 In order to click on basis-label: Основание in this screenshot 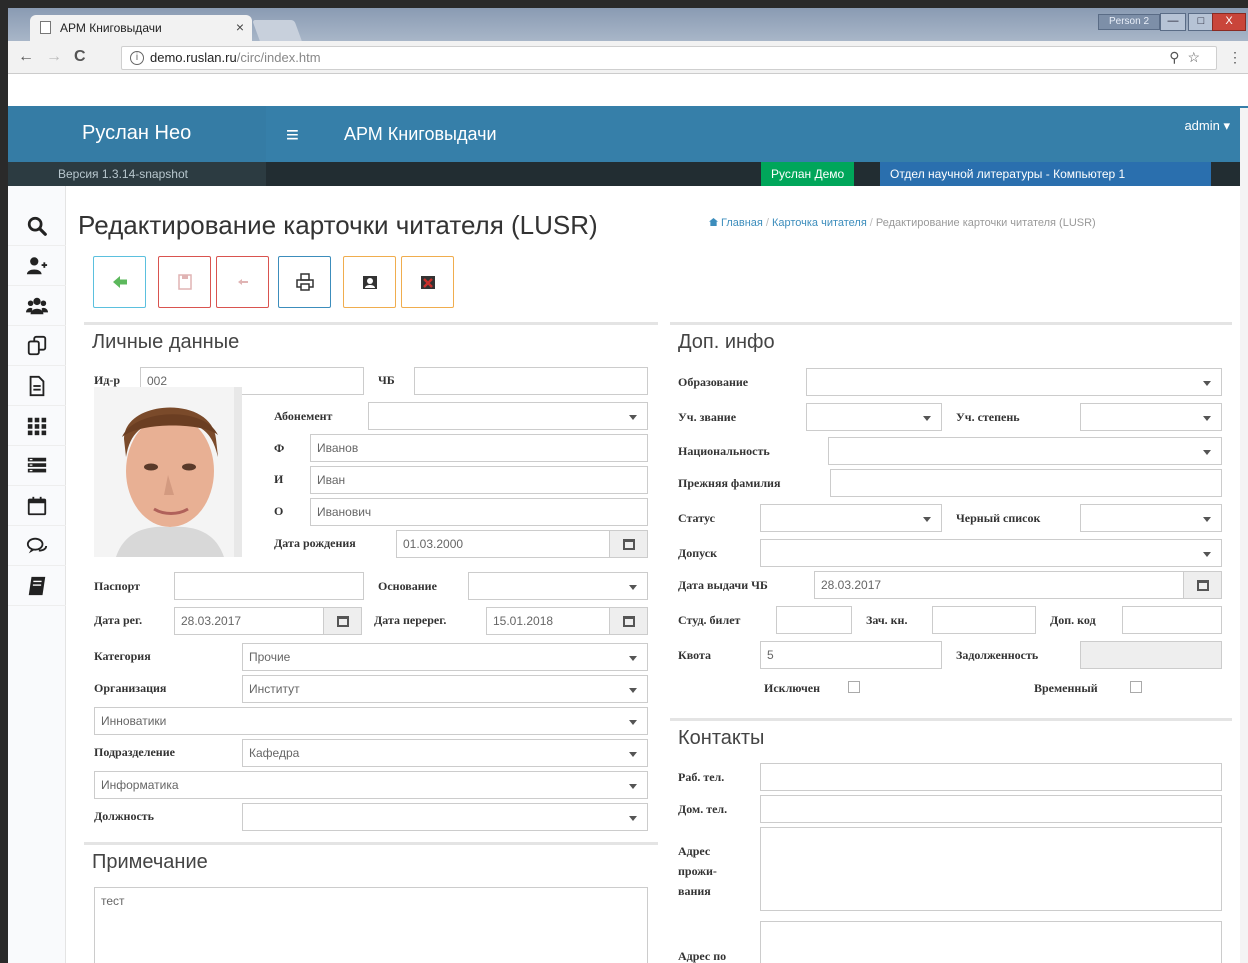, I will do `click(407, 586)`.